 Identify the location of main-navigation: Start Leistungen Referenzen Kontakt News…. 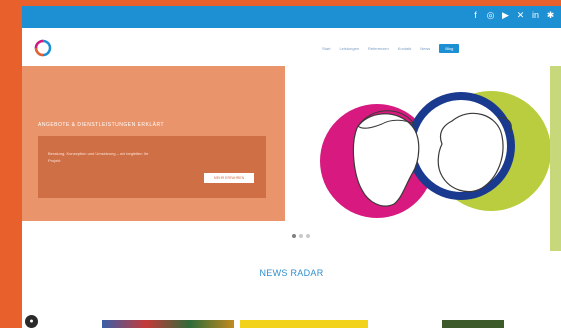
(291, 47).